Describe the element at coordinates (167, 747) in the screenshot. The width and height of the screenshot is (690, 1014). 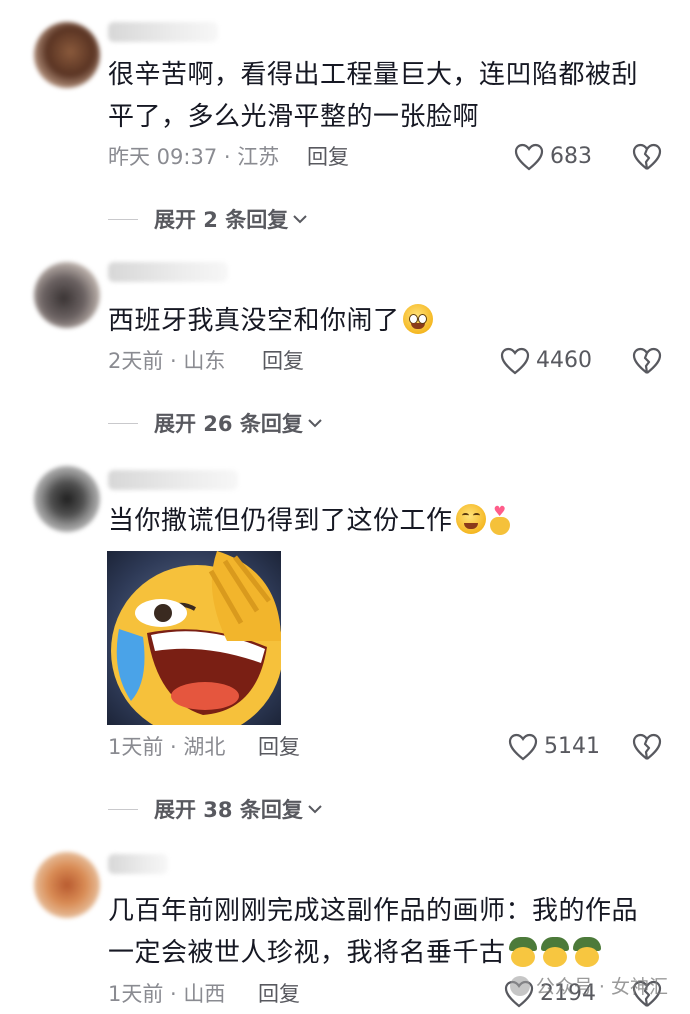
I see `comment-meta: 1天前 · 湖北` at that location.